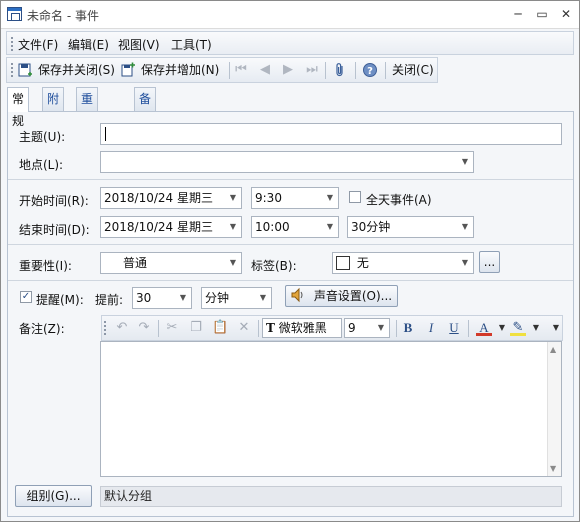 The image size is (580, 522). I want to click on menu-file: 文件(F), so click(38, 44).